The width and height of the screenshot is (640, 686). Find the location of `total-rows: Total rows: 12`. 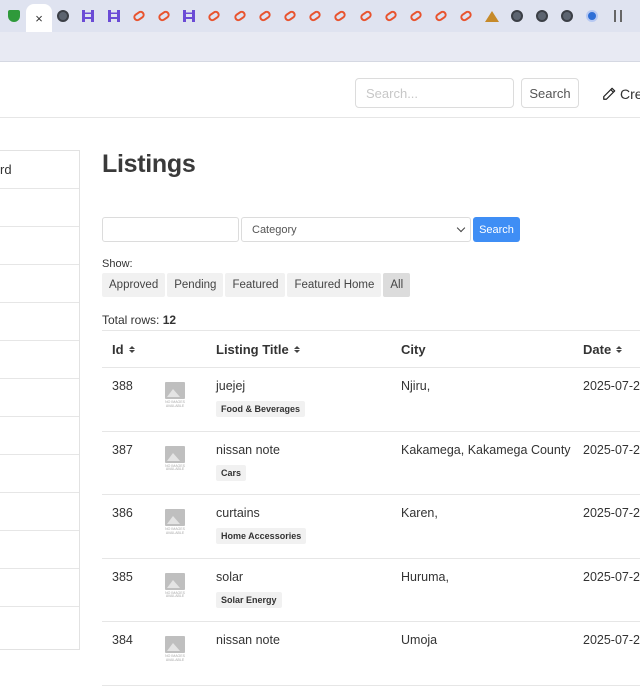

total-rows: Total rows: 12 is located at coordinates (139, 320).